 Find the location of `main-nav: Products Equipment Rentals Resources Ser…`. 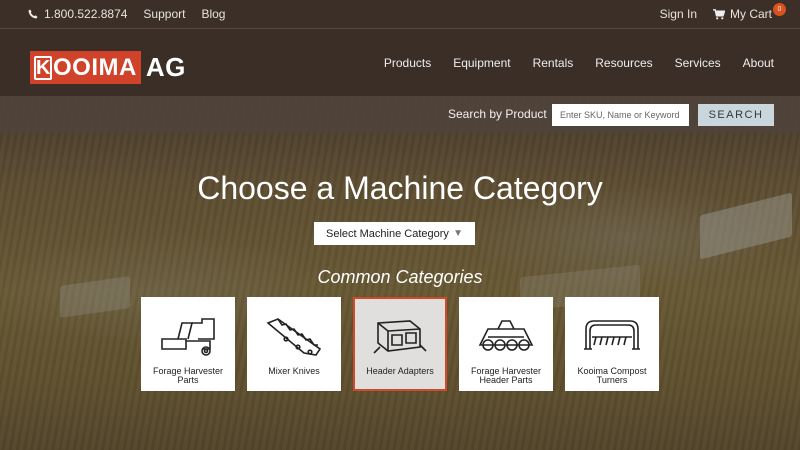

main-nav: Products Equipment Rentals Resources Ser… is located at coordinates (579, 63).